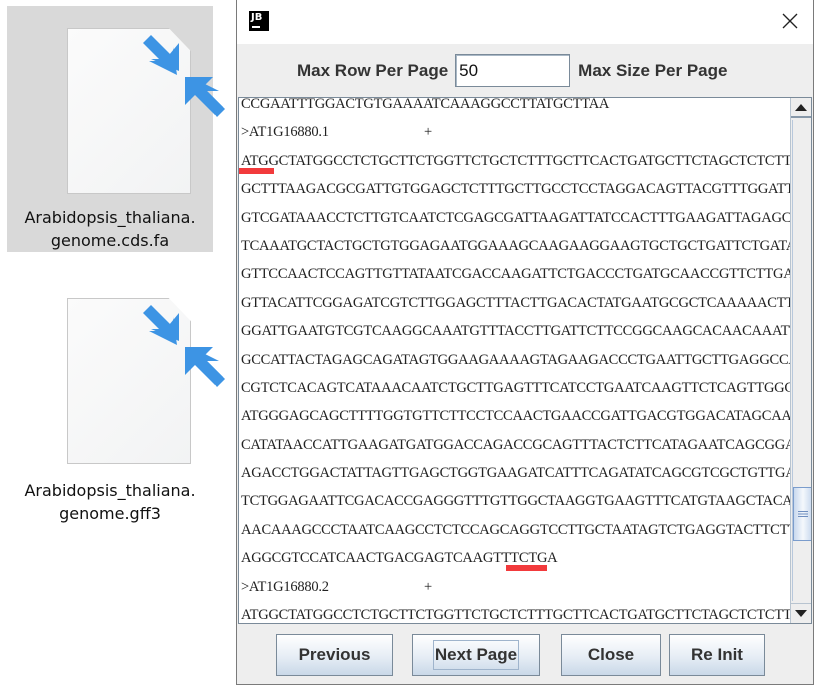  I want to click on previous-button: Previous, so click(334, 655).